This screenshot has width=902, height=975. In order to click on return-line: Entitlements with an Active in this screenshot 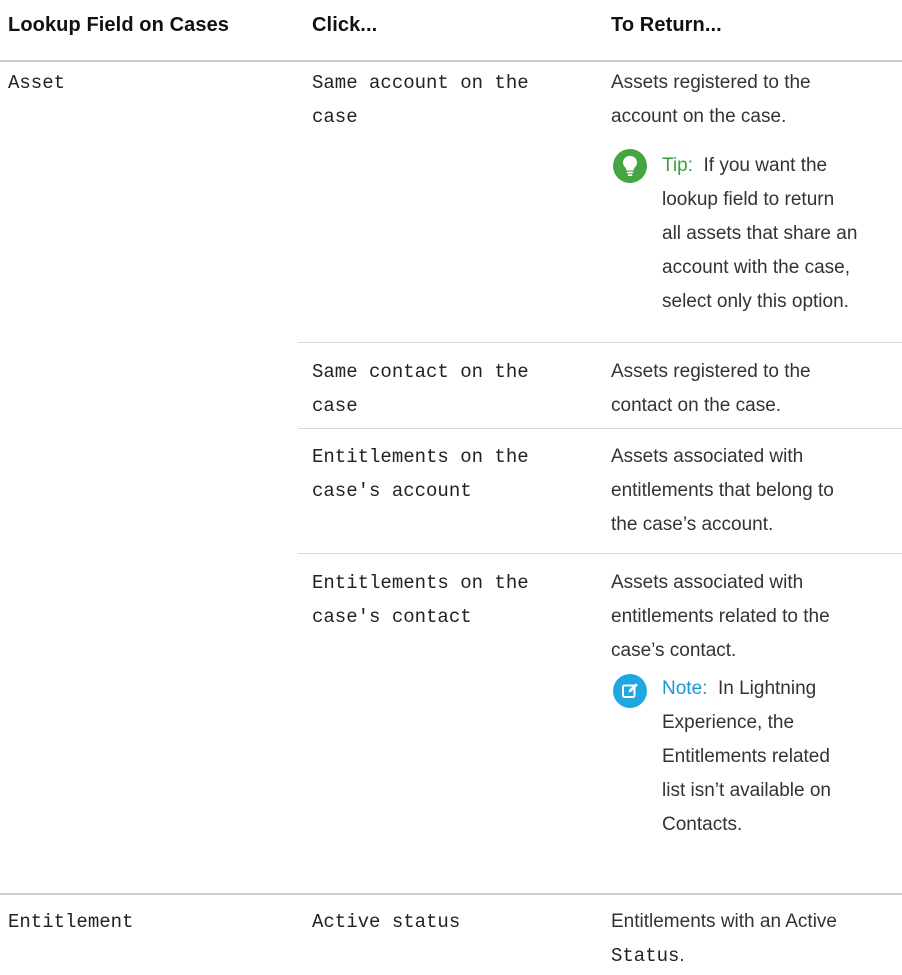, I will do `click(724, 921)`.